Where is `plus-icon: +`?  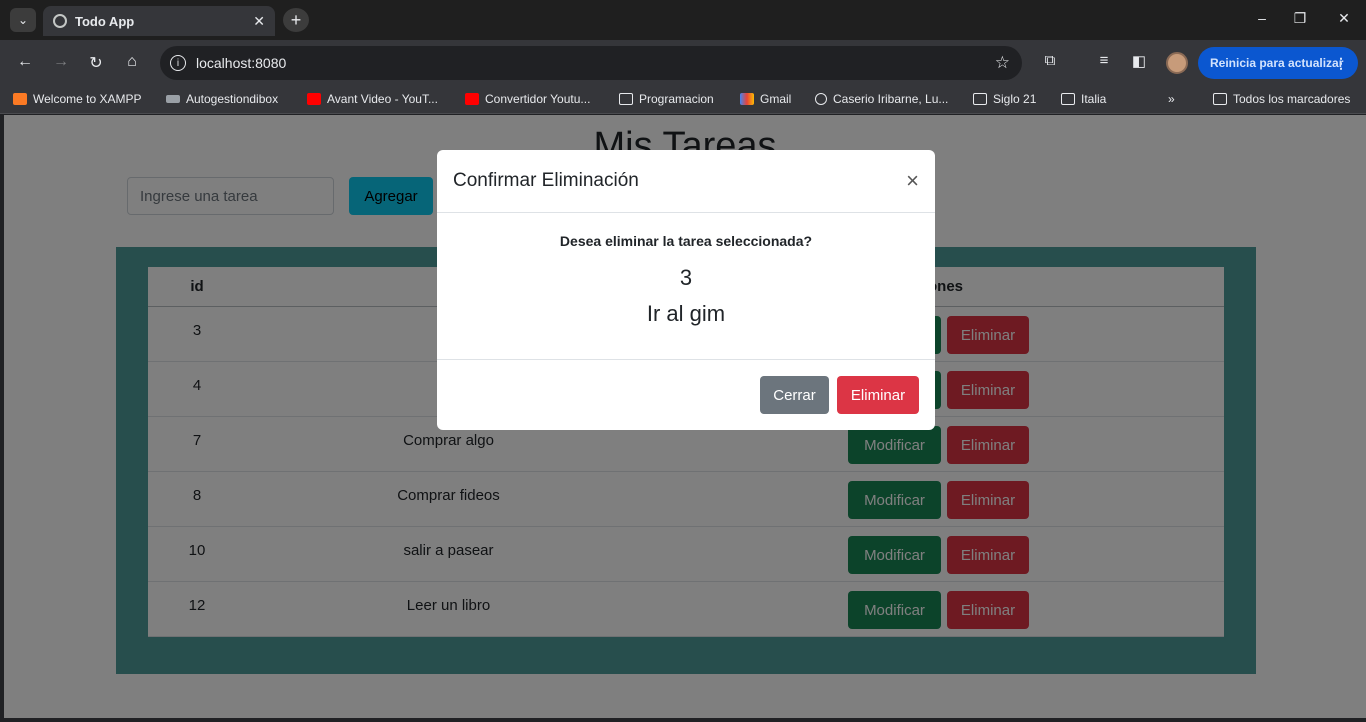
plus-icon: + is located at coordinates (296, 19).